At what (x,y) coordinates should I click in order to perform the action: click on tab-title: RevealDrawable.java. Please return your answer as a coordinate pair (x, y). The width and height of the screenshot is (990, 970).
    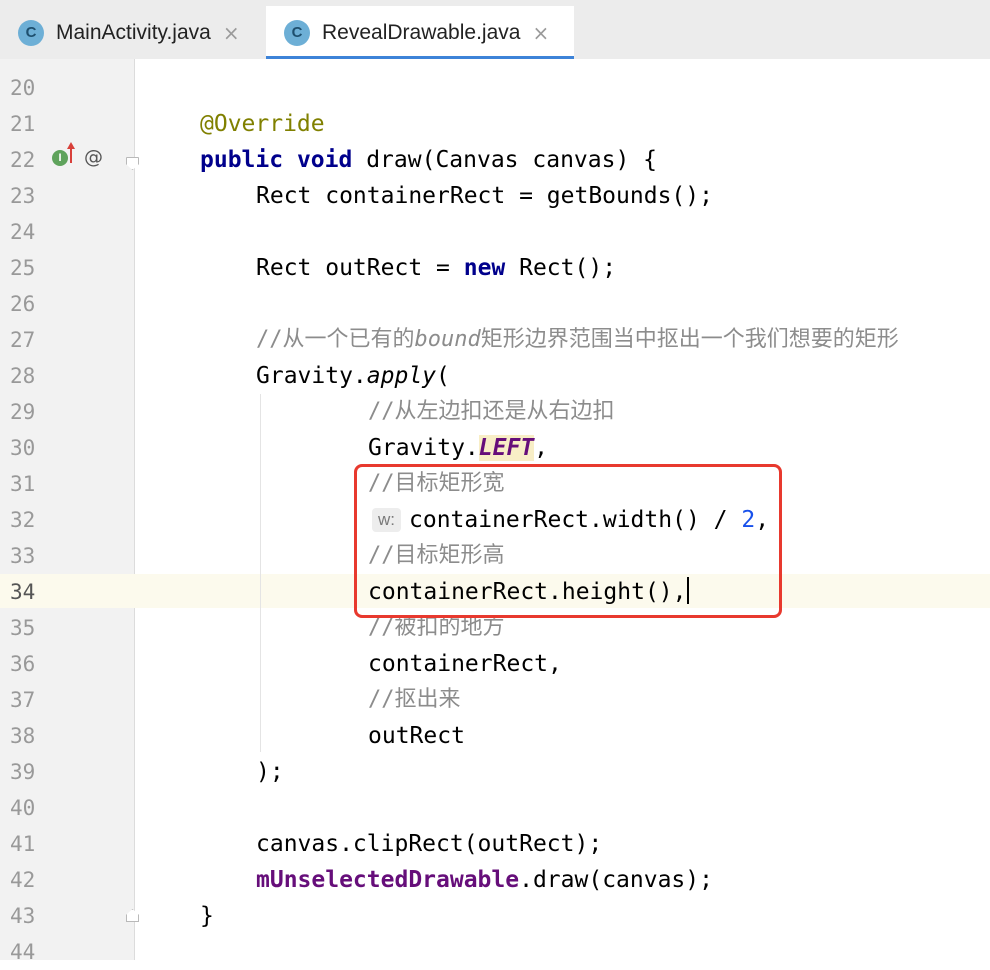
    Looking at the image, I should click on (421, 32).